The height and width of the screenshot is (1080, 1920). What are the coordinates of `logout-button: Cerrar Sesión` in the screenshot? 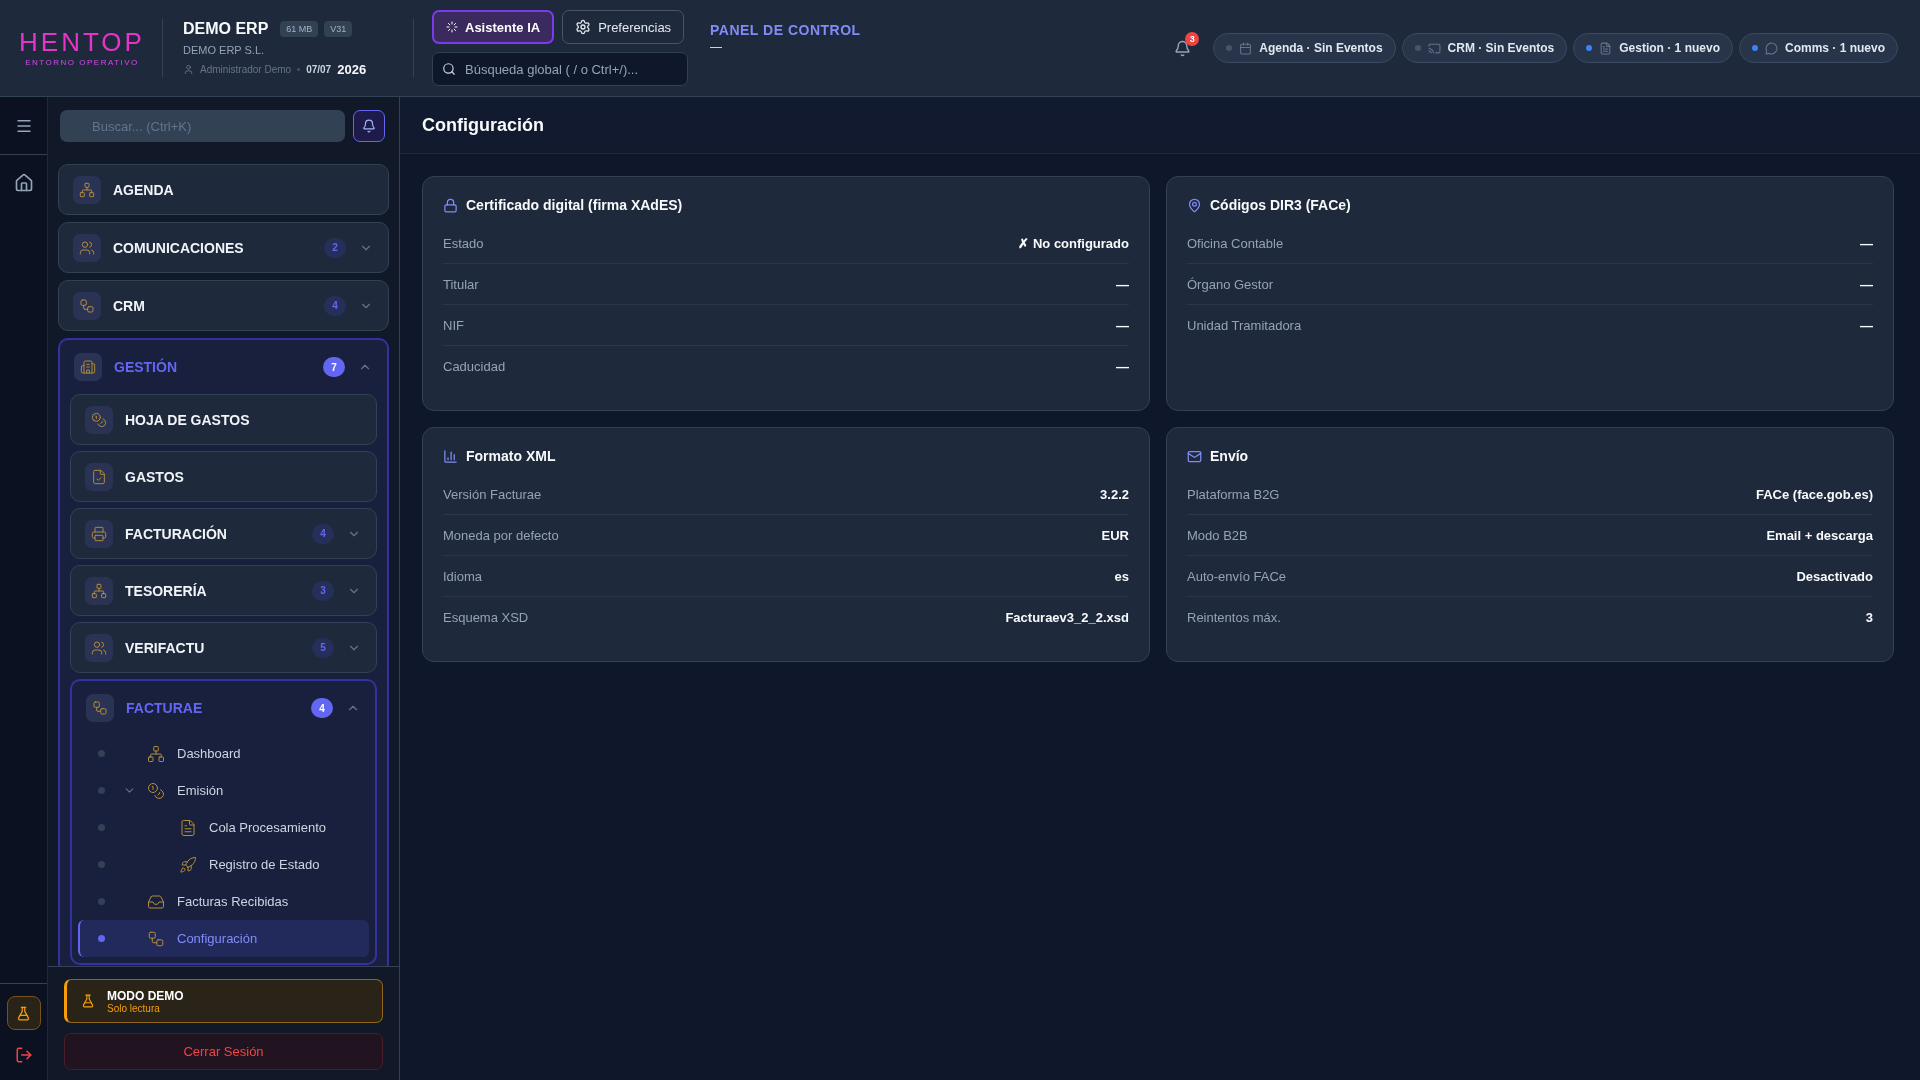 It's located at (223, 1051).